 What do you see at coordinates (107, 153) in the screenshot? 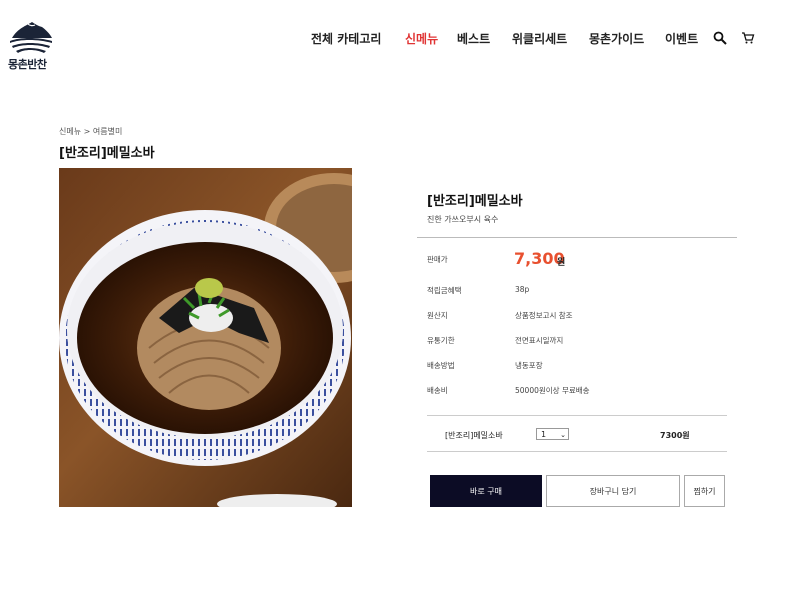
I see `page-title: [반조리]메밀소바` at bounding box center [107, 153].